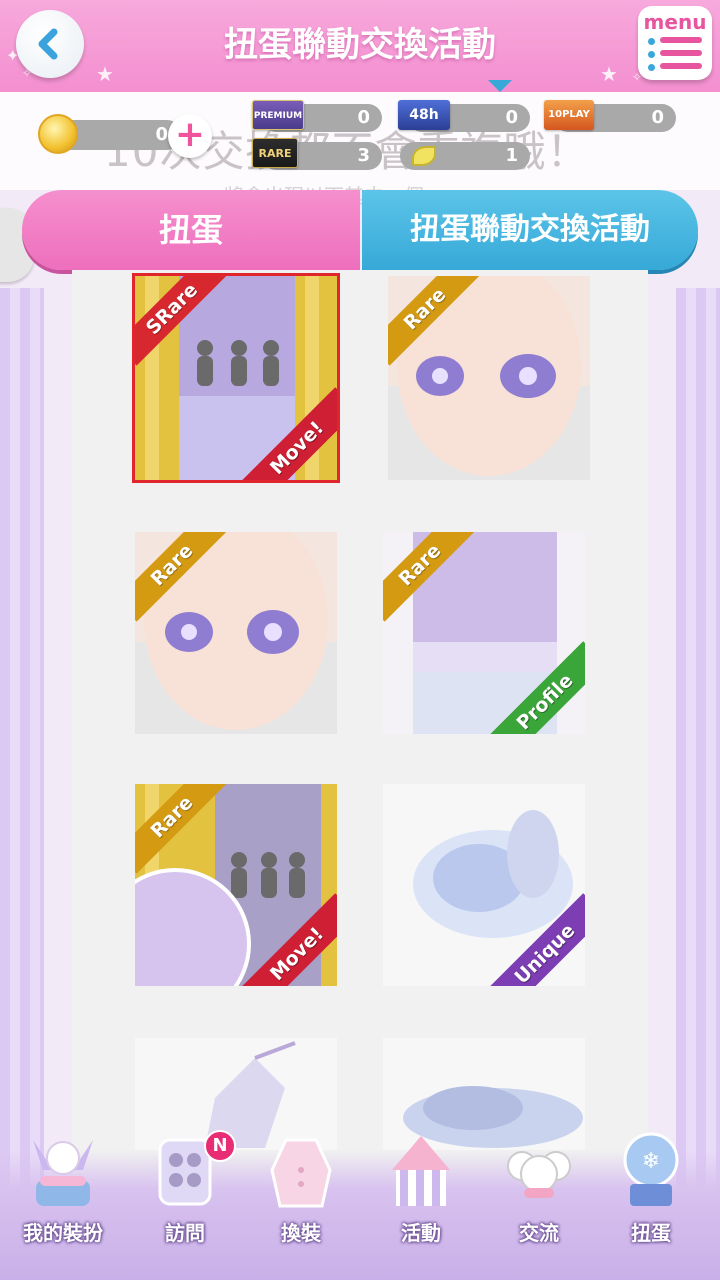  I want to click on gacha-item-2: Rare, so click(489, 378).